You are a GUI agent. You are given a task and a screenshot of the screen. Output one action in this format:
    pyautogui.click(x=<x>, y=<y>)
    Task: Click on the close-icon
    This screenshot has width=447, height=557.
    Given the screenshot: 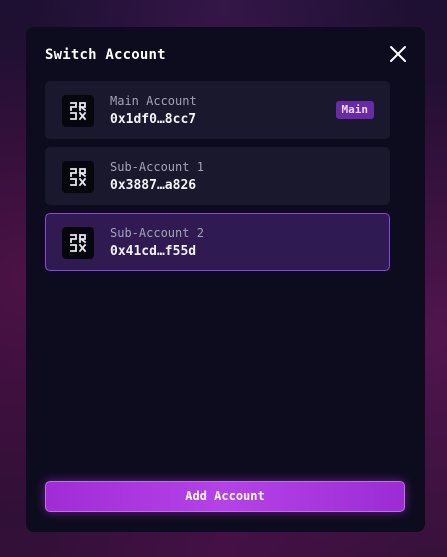 What is the action you would take?
    pyautogui.click(x=398, y=54)
    